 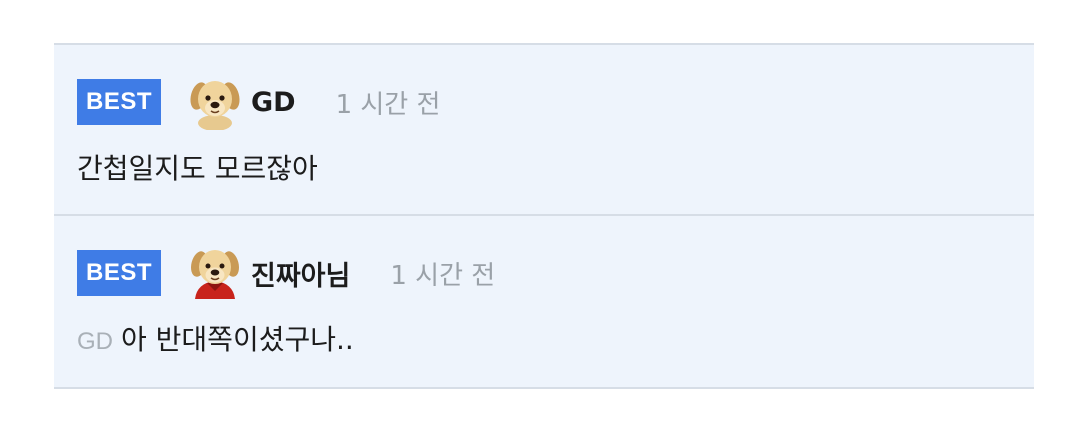 I want to click on comment-body: 간첩일지도 모르잖아, so click(x=197, y=168).